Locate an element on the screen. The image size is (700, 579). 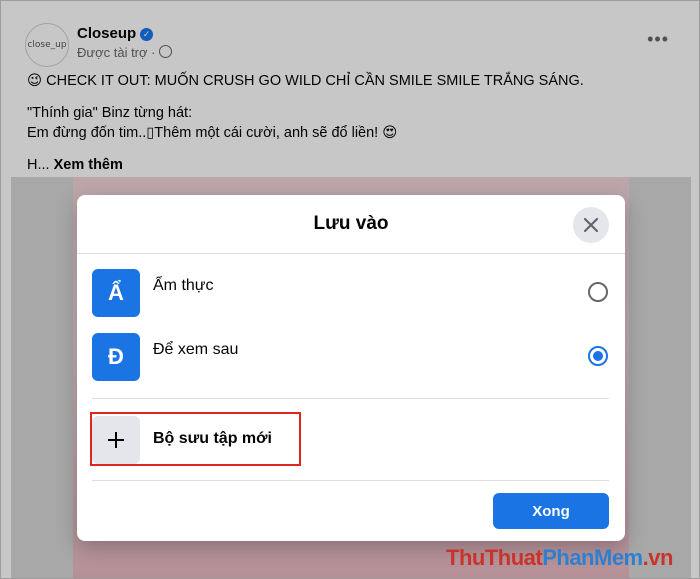
close-button is located at coordinates (591, 225).